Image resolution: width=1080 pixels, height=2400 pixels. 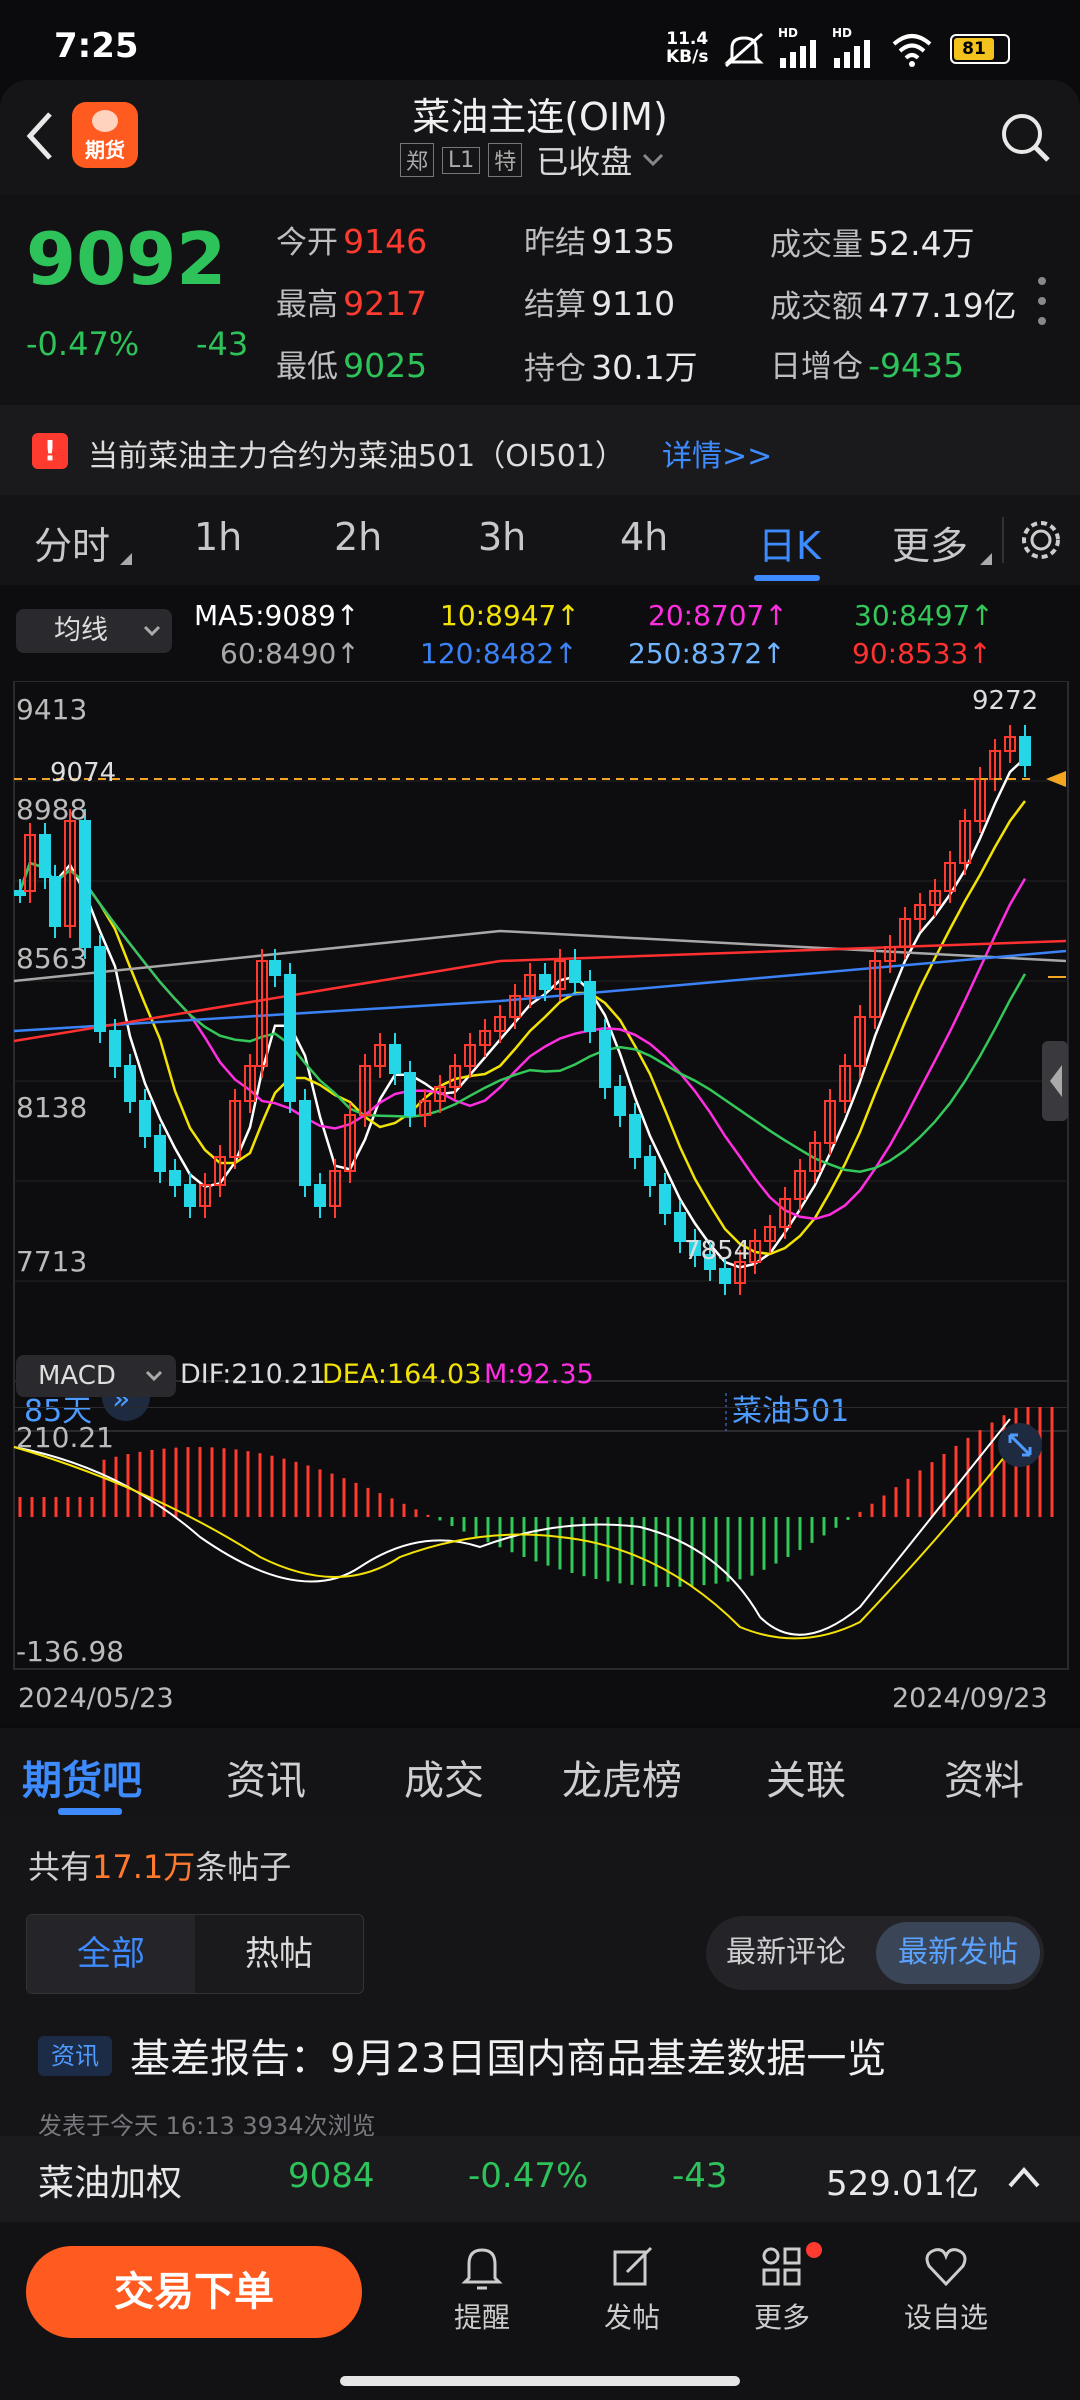 What do you see at coordinates (814, 2250) in the screenshot?
I see `notification-dot` at bounding box center [814, 2250].